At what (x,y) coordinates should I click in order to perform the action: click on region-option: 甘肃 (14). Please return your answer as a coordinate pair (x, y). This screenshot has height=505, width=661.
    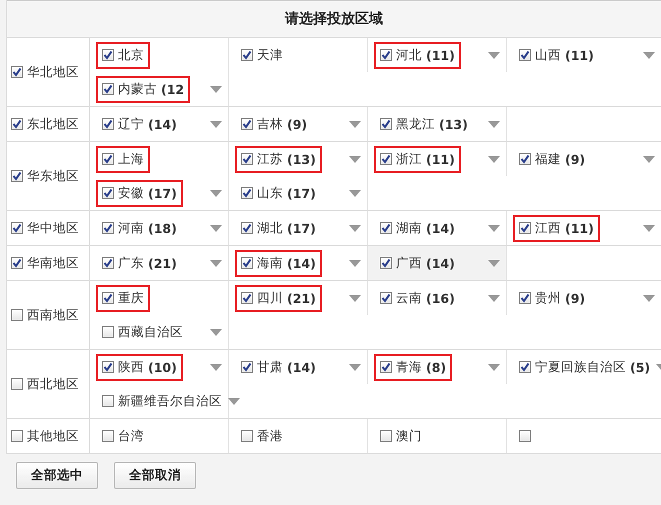
    Looking at the image, I should click on (278, 367).